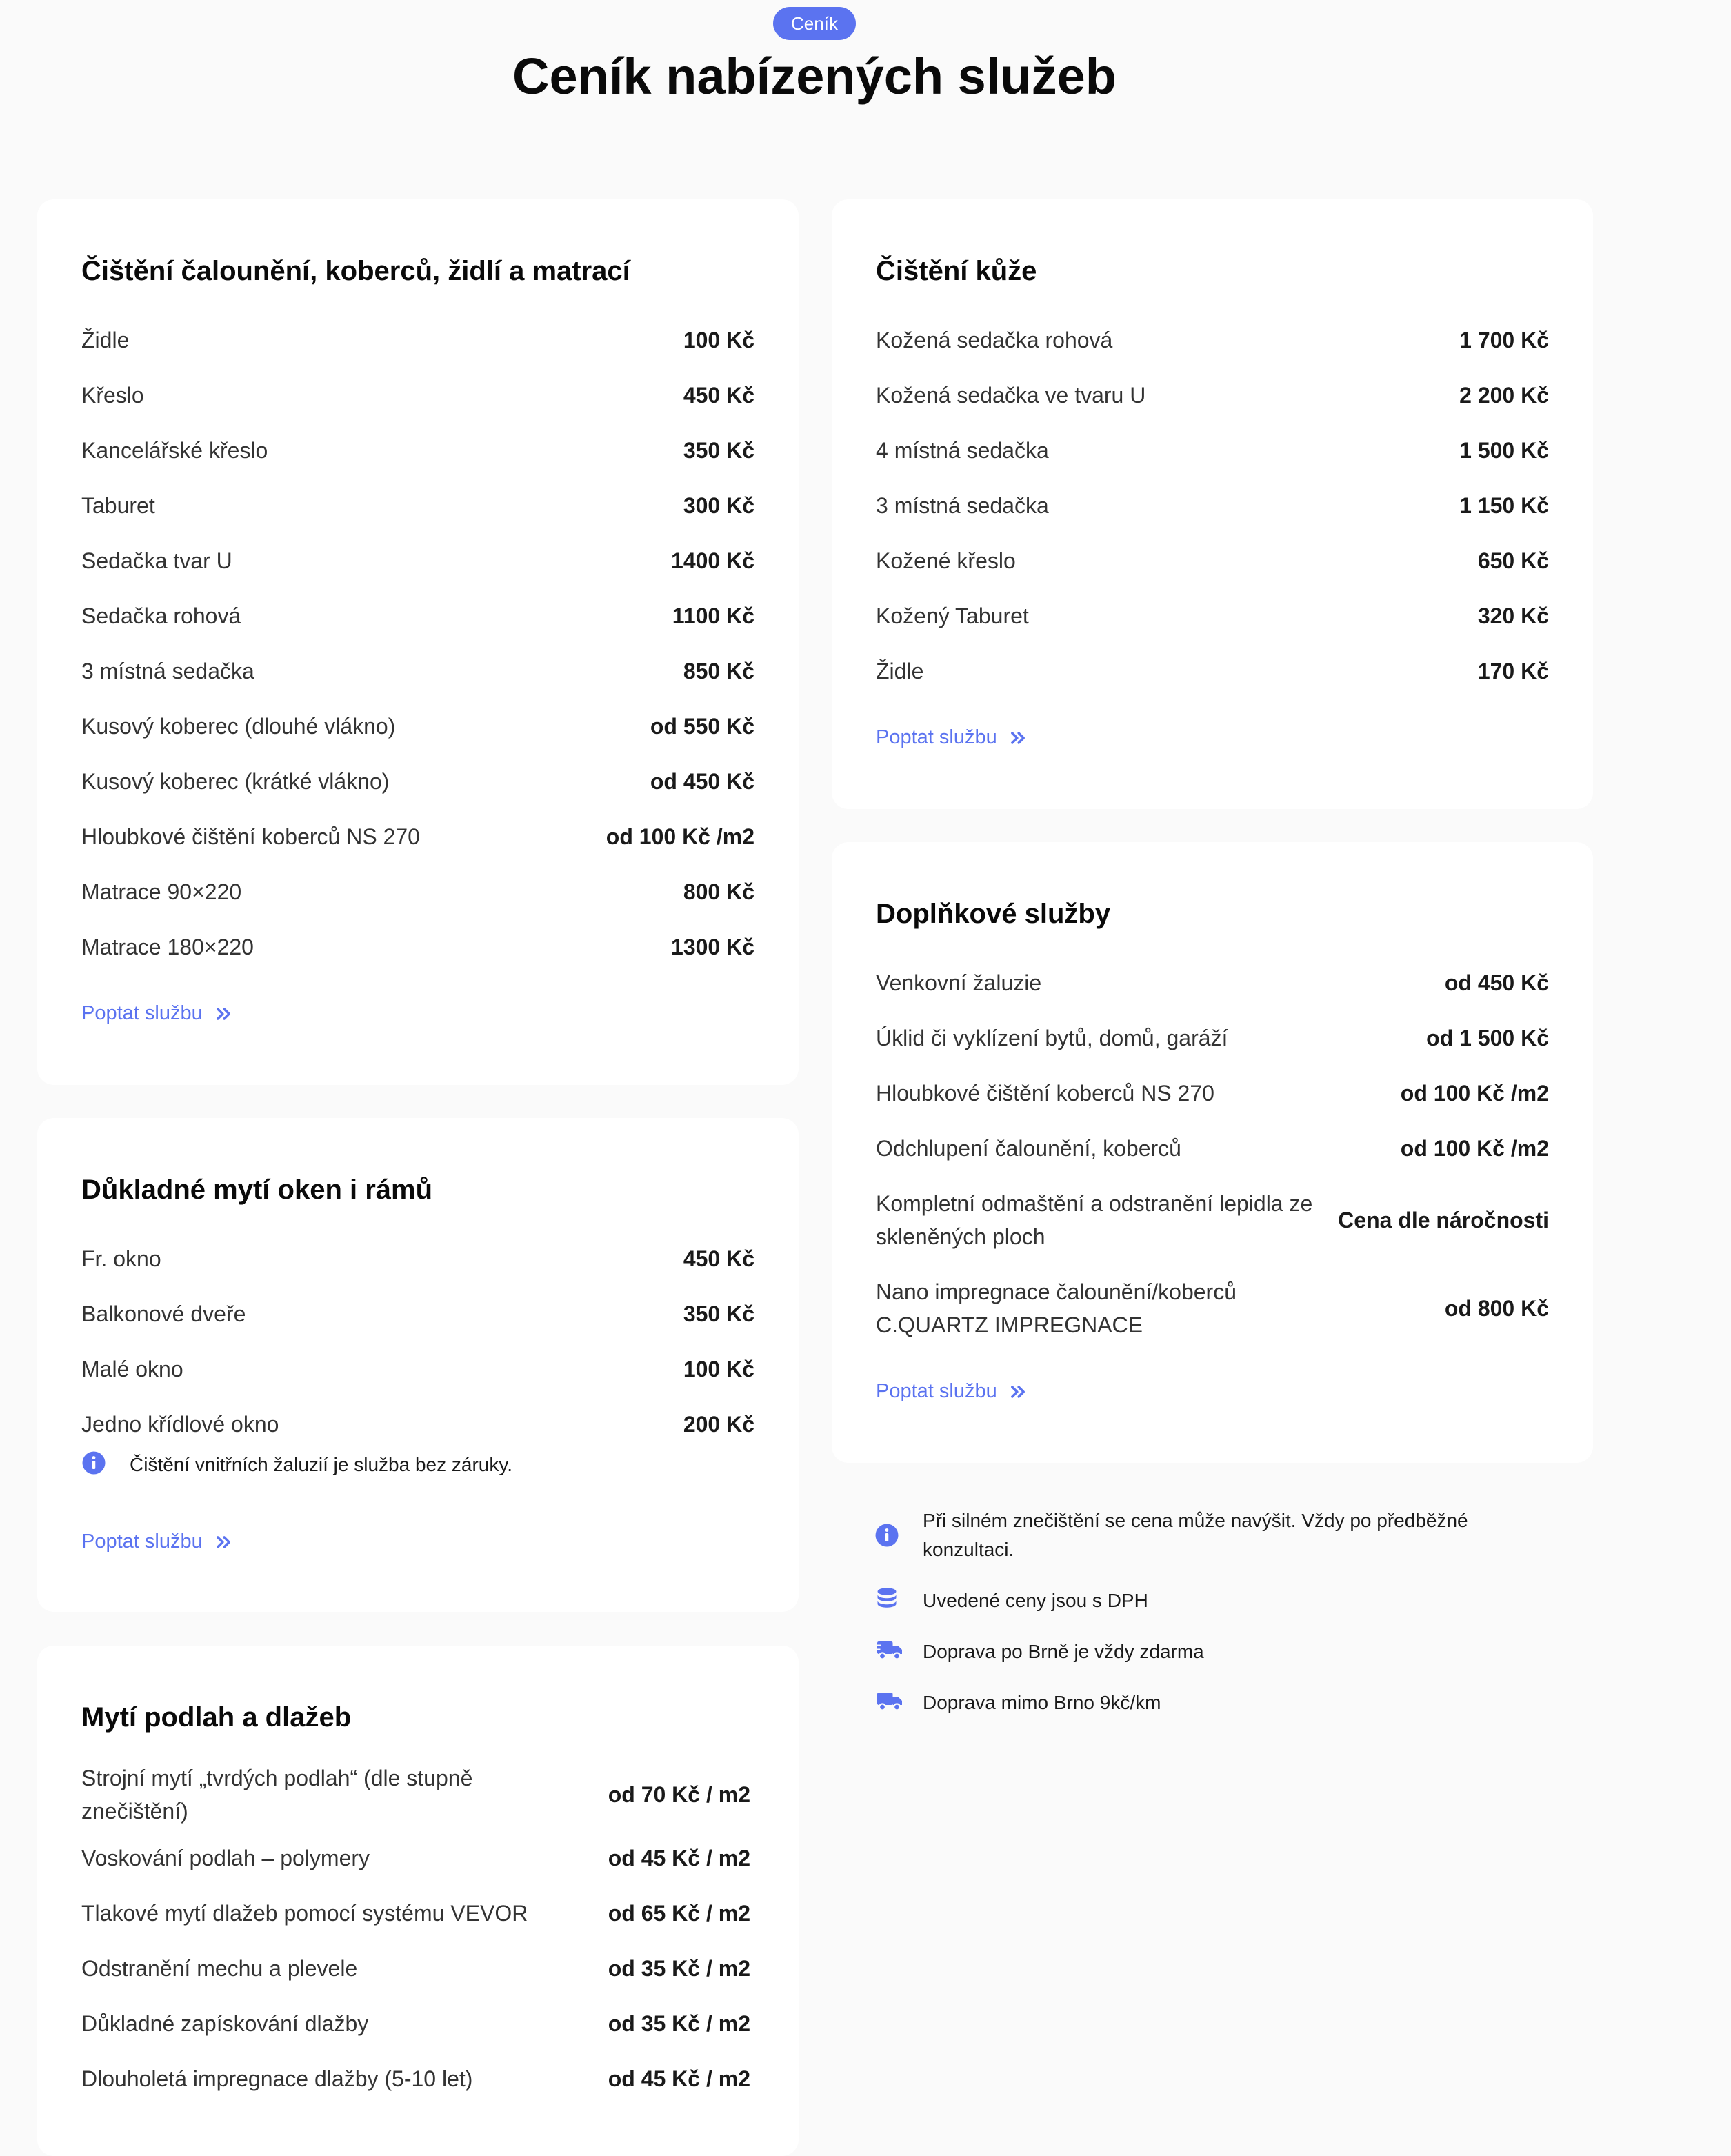 The width and height of the screenshot is (1731, 2156). I want to click on info-note-text: Uvedené ceny jsou s DPH, so click(1035, 1600).